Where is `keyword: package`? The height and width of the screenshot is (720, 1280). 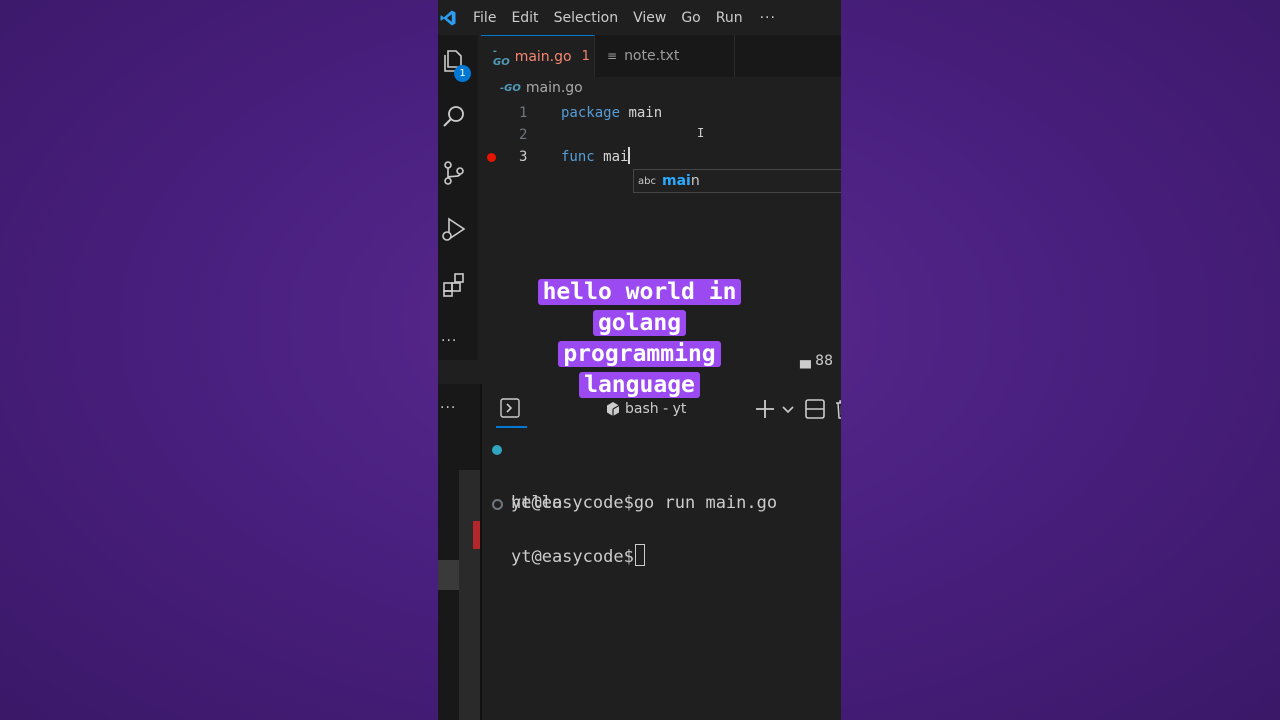
keyword: package is located at coordinates (591, 113).